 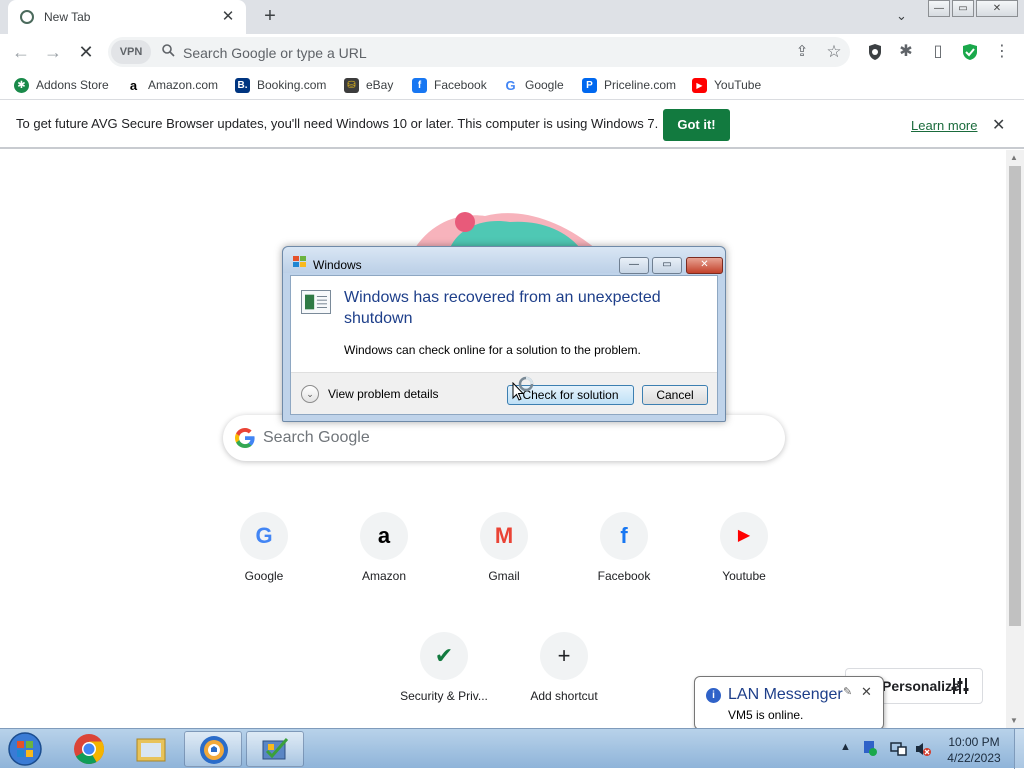 I want to click on omnibox-input: Search Google or type a URL, so click(x=275, y=53).